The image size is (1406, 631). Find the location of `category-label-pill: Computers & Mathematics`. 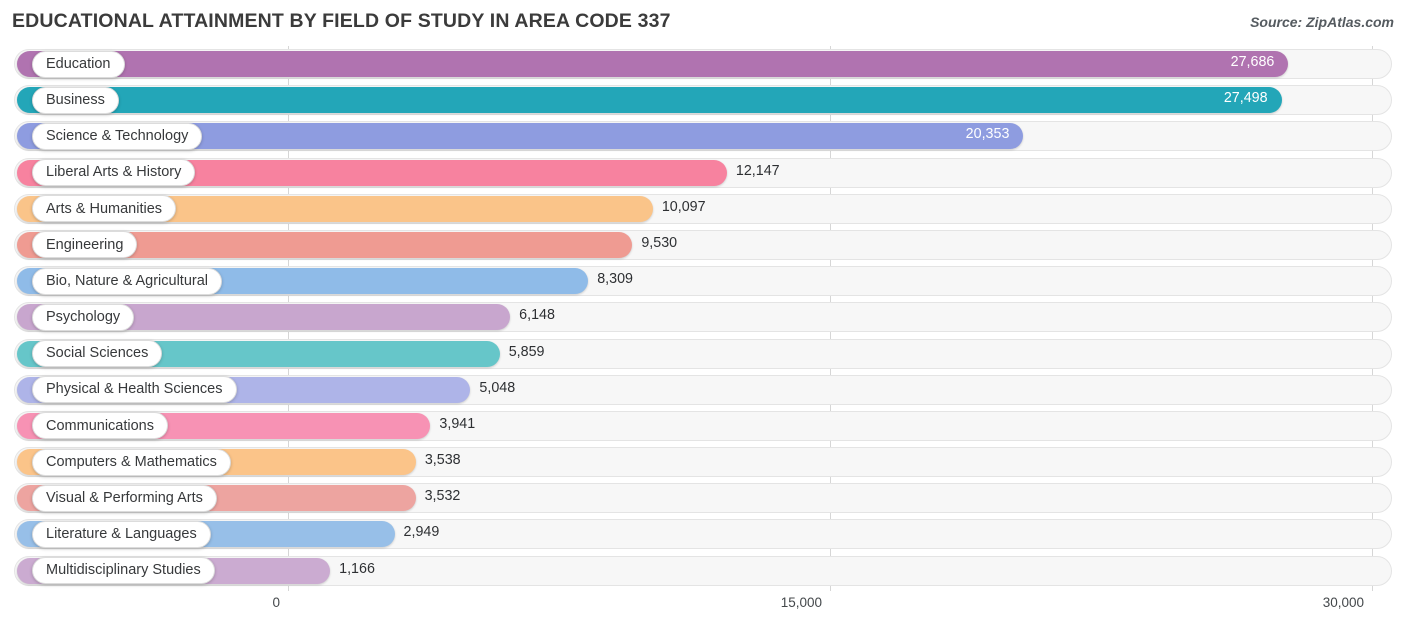

category-label-pill: Computers & Mathematics is located at coordinates (131, 462).